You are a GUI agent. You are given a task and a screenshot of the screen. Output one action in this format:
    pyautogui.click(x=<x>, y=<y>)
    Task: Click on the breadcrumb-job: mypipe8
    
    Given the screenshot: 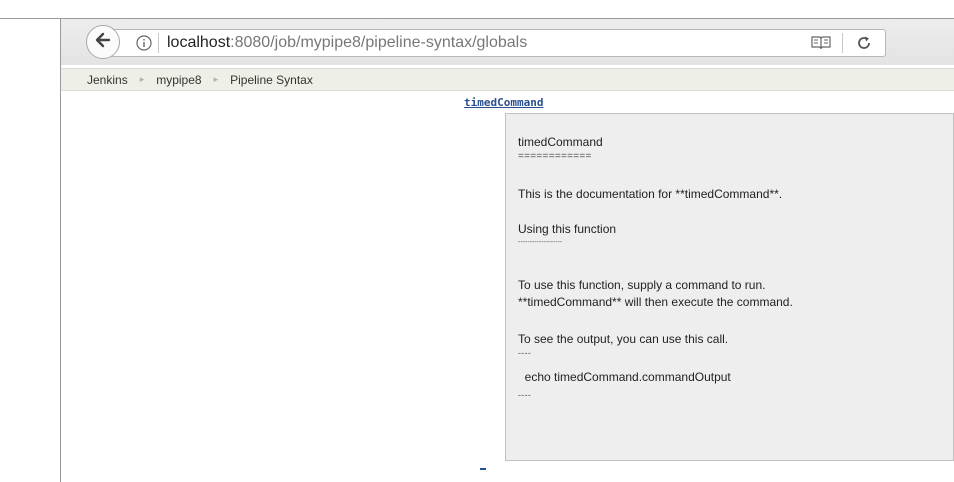 What is the action you would take?
    pyautogui.click(x=178, y=80)
    